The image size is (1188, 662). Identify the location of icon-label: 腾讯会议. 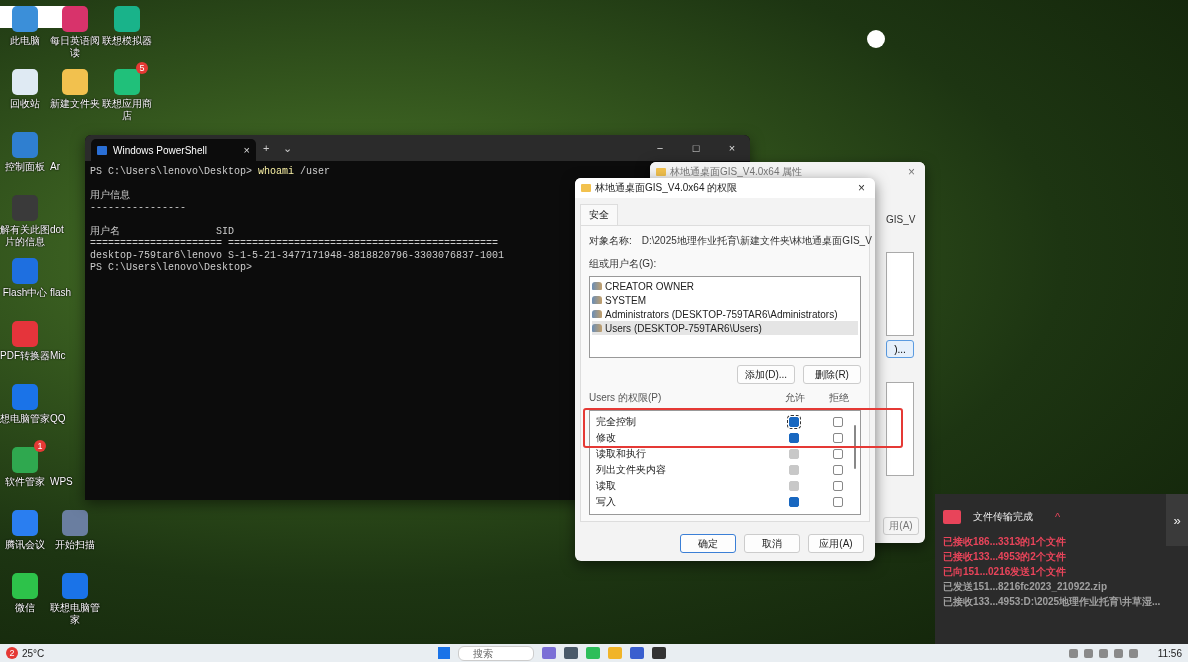
(25, 545).